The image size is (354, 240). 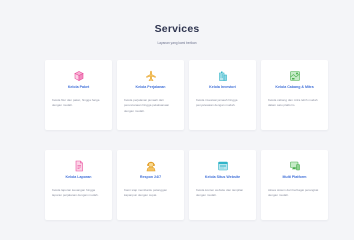 What do you see at coordinates (150, 166) in the screenshot?
I see `support-icon` at bounding box center [150, 166].